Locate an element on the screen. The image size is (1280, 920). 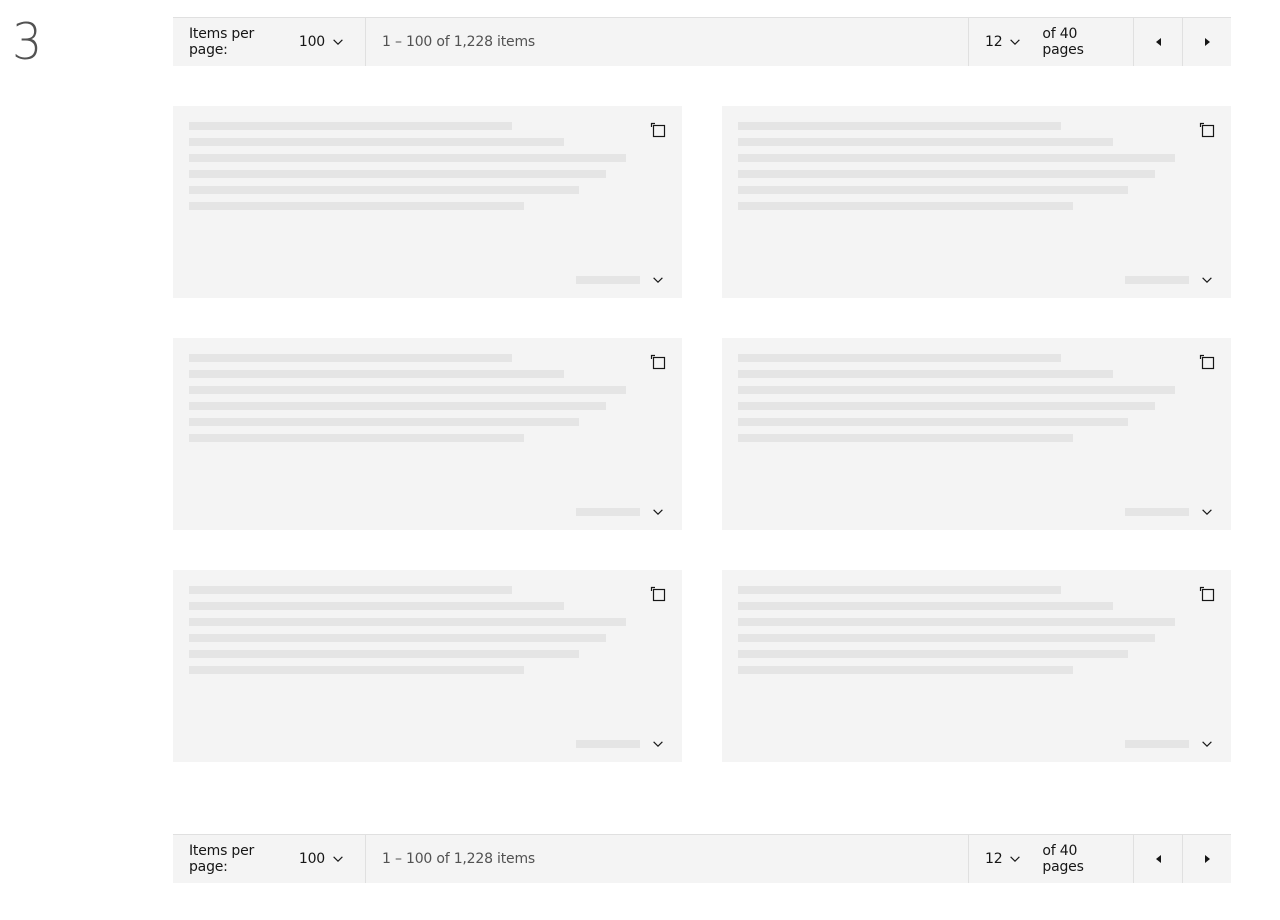
items-per-page-label: Items per page: is located at coordinates (222, 859).